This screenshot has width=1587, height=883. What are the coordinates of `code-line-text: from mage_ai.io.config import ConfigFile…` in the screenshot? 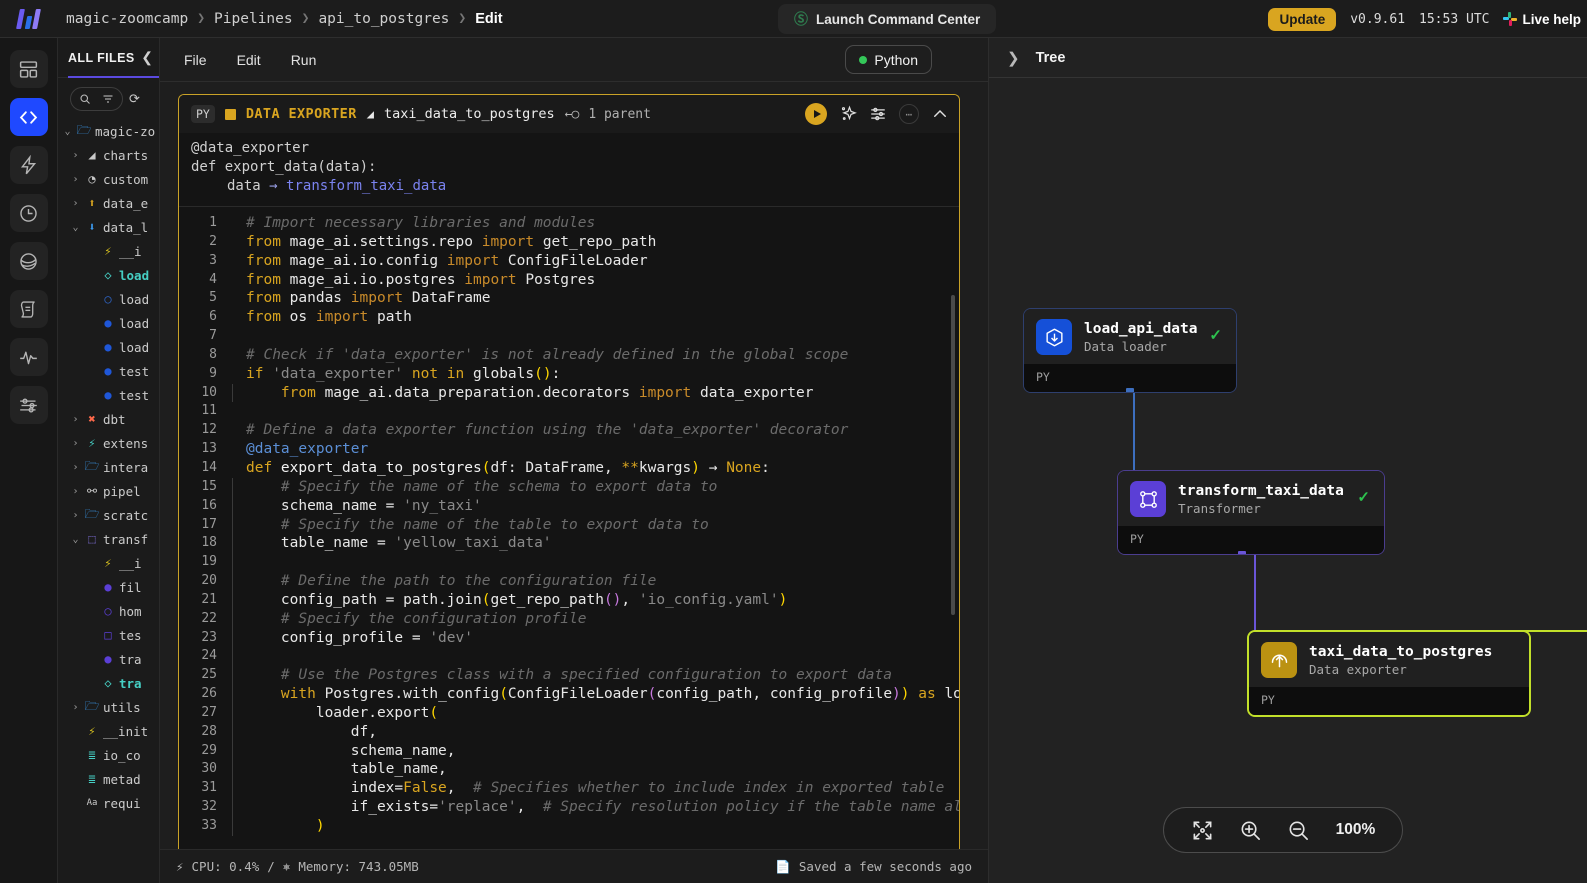 It's located at (439, 261).